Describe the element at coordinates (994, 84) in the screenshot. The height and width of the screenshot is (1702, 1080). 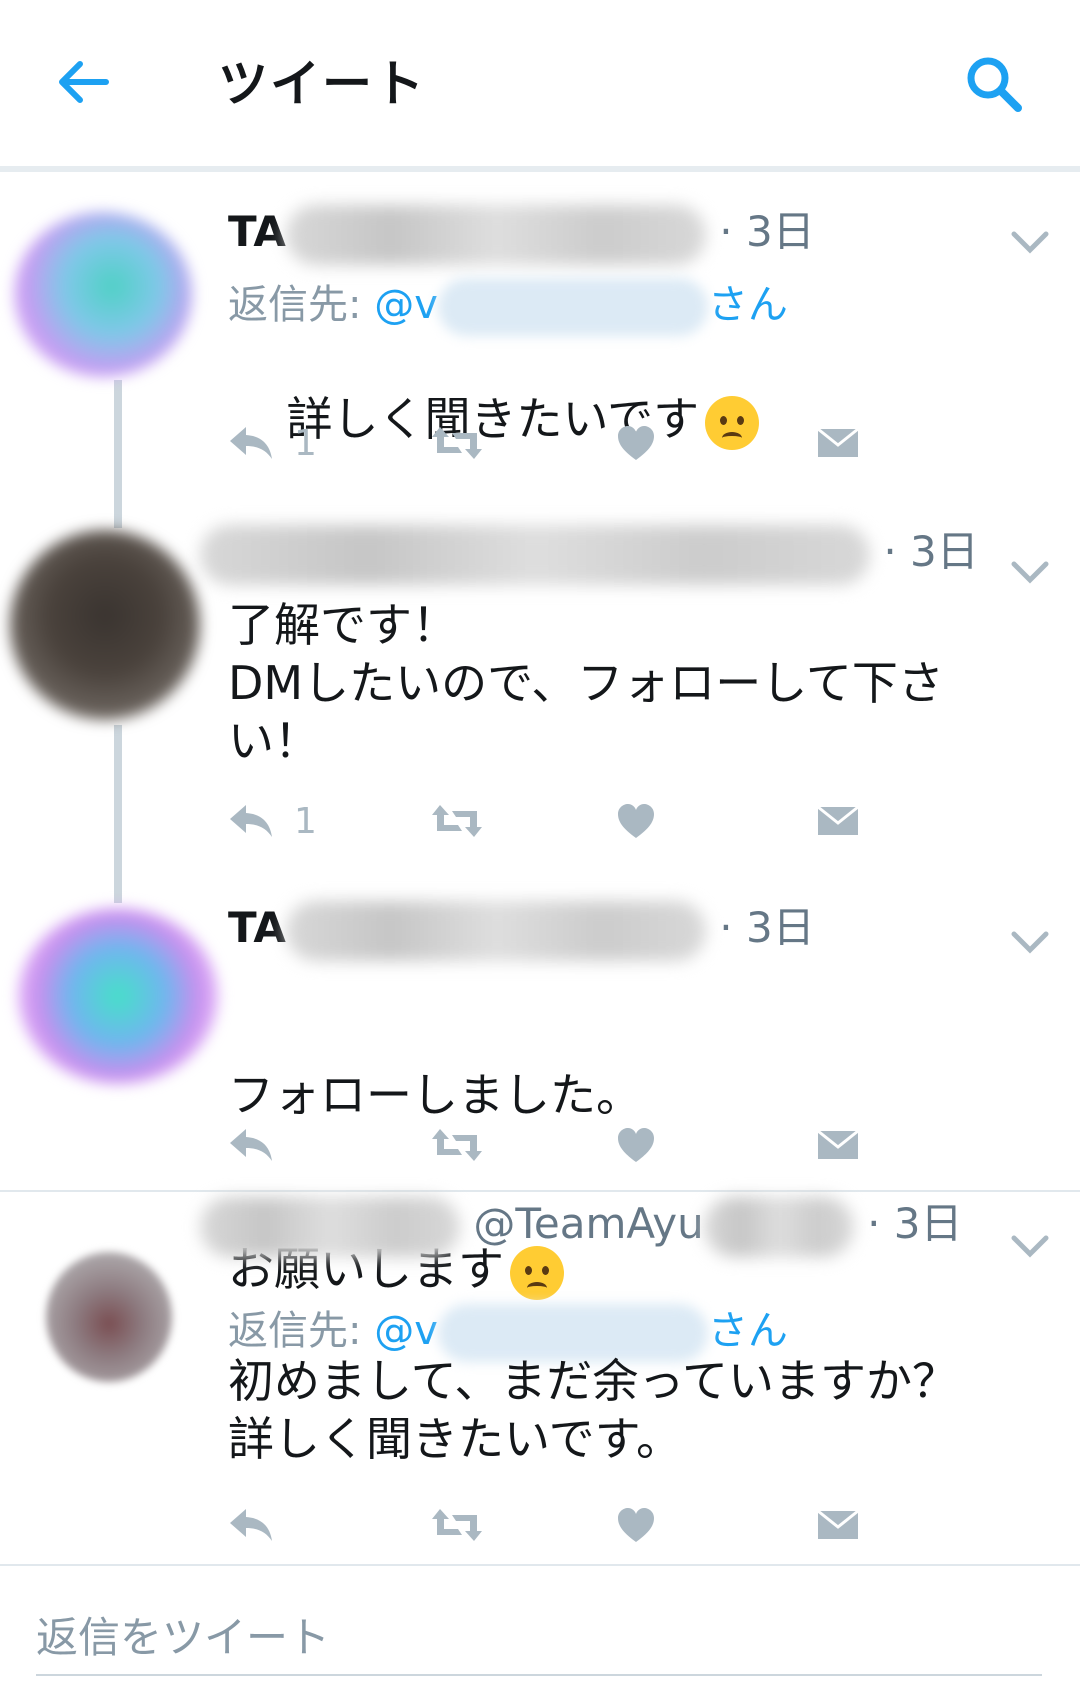
I see `search-icon` at that location.